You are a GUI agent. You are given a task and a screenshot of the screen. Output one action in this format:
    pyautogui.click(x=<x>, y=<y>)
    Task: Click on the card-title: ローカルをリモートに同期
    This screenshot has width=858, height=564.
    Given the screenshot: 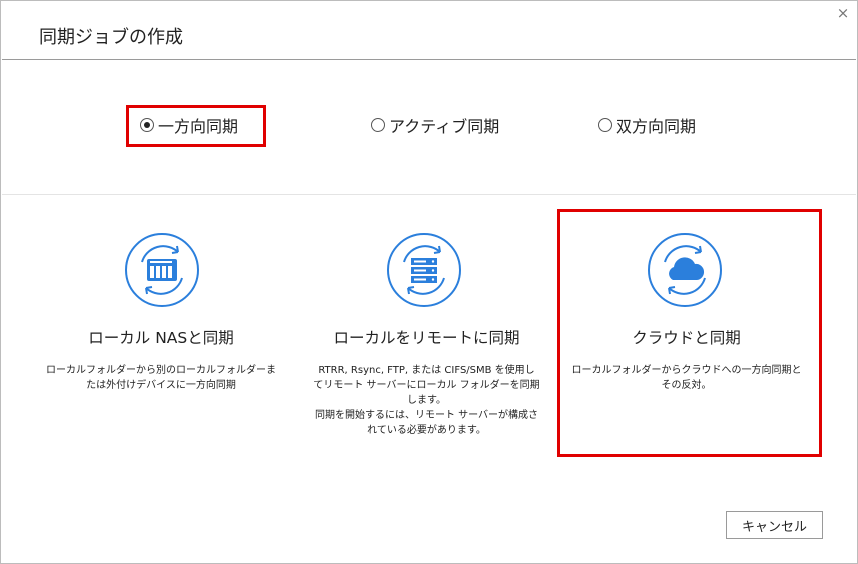 What is the action you would take?
    pyautogui.click(x=426, y=338)
    